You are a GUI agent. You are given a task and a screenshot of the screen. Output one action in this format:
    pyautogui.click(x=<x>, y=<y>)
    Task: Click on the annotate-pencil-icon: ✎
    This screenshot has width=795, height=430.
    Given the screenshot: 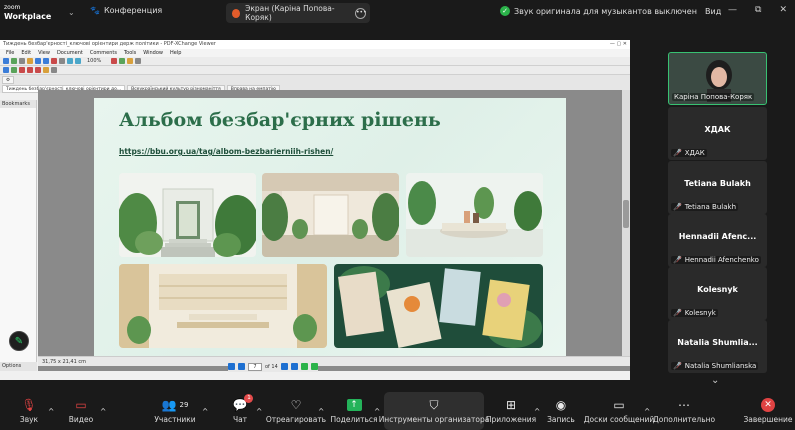 What is the action you would take?
    pyautogui.click(x=19, y=341)
    